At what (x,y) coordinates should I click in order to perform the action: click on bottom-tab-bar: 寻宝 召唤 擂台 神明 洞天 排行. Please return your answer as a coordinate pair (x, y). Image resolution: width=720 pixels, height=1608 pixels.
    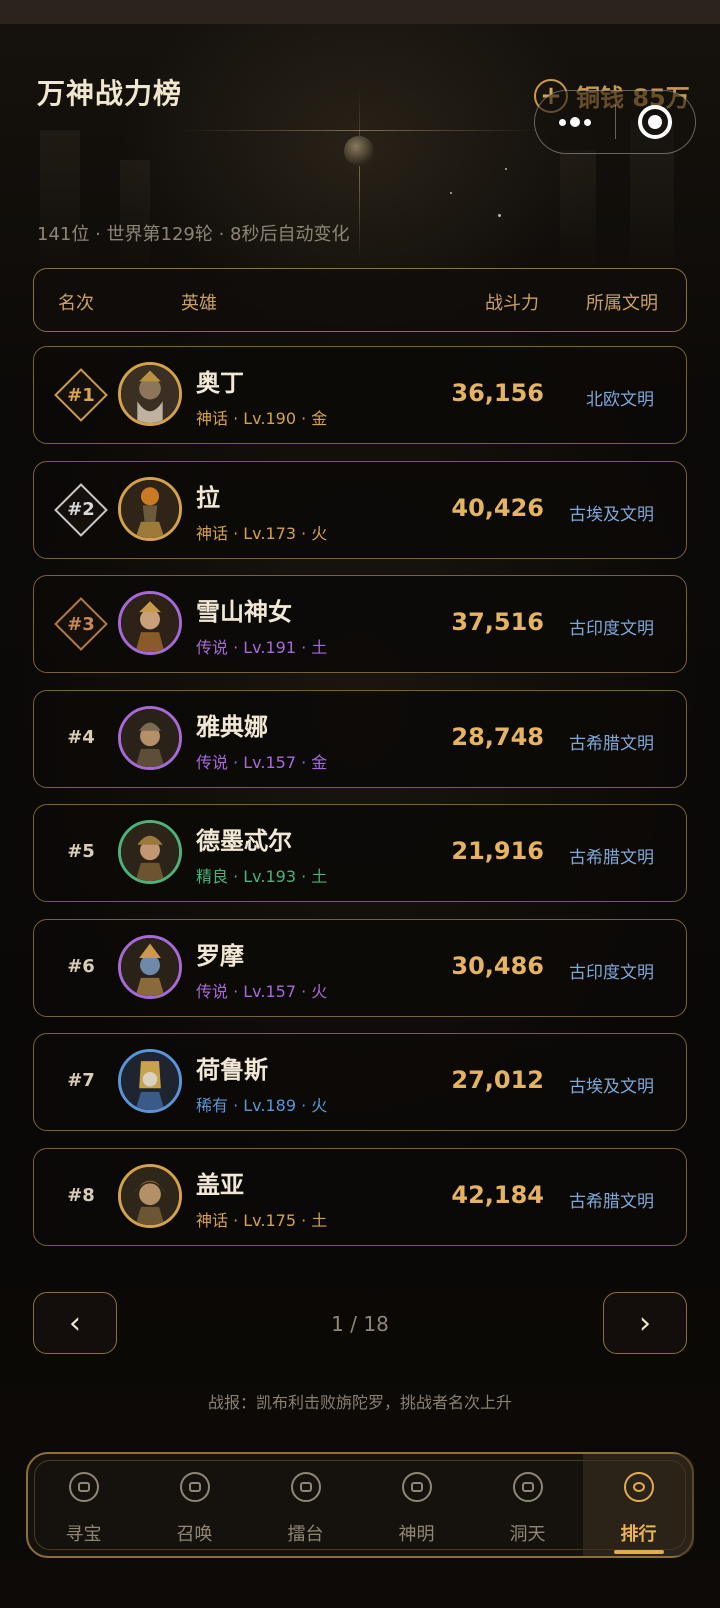
    Looking at the image, I should click on (360, 1505).